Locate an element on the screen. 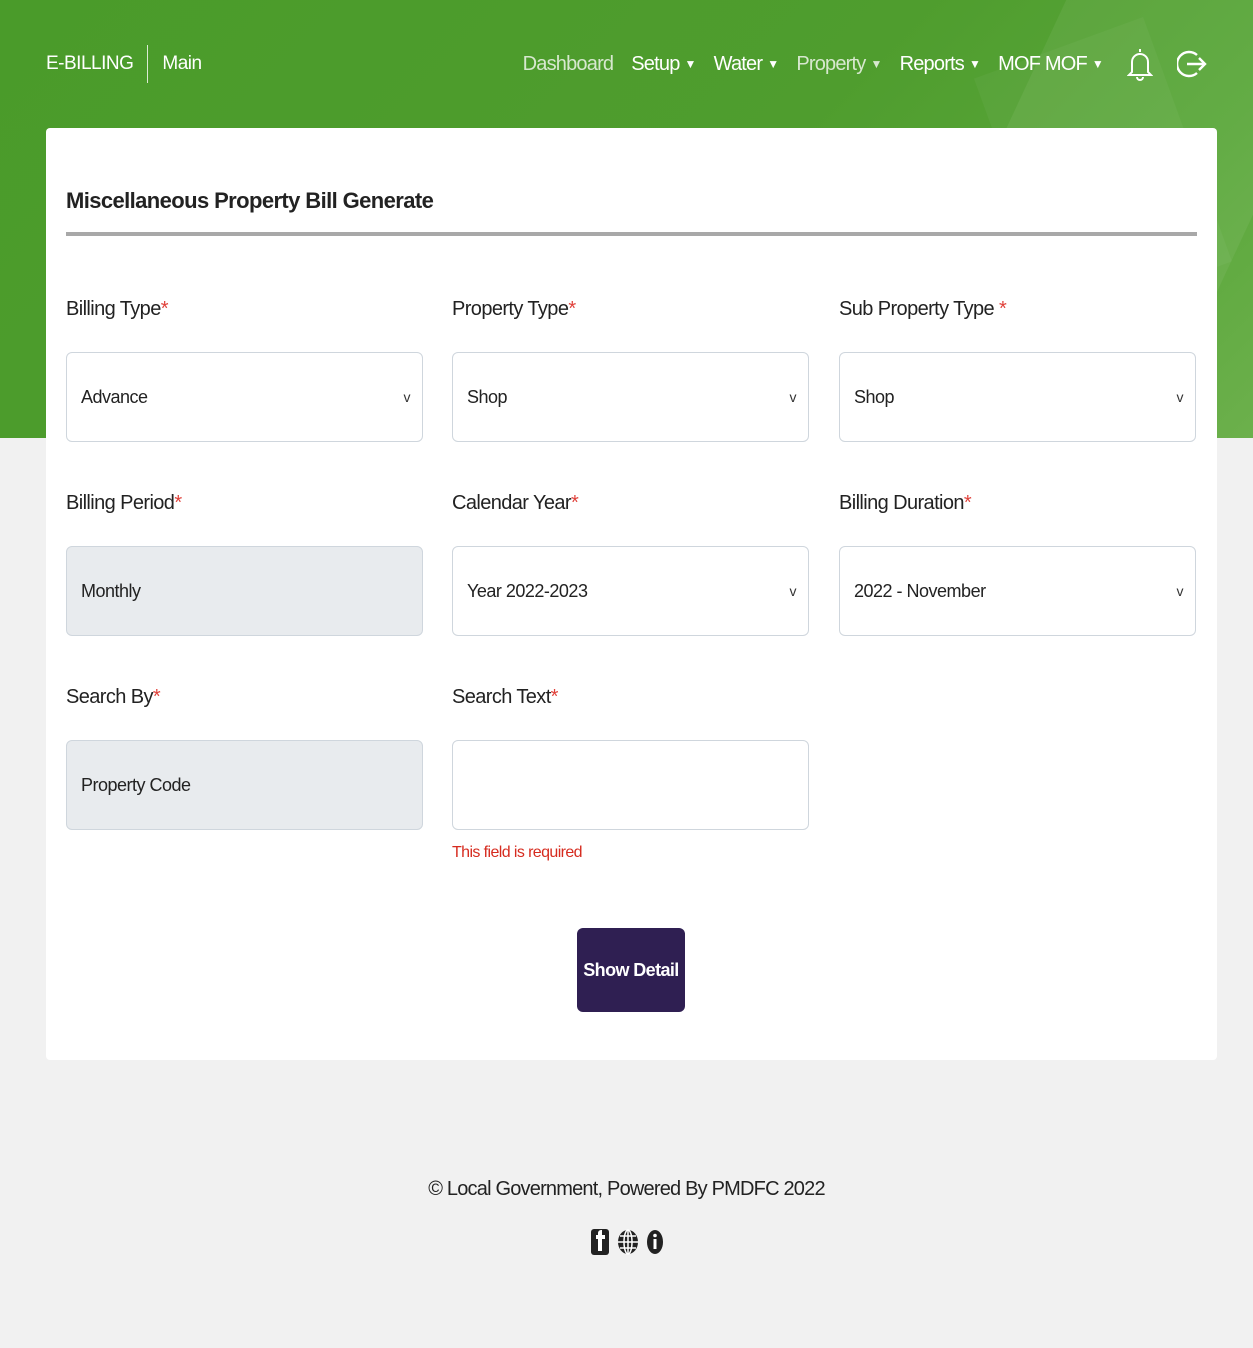  nav-property: Property ▼ is located at coordinates (839, 64).